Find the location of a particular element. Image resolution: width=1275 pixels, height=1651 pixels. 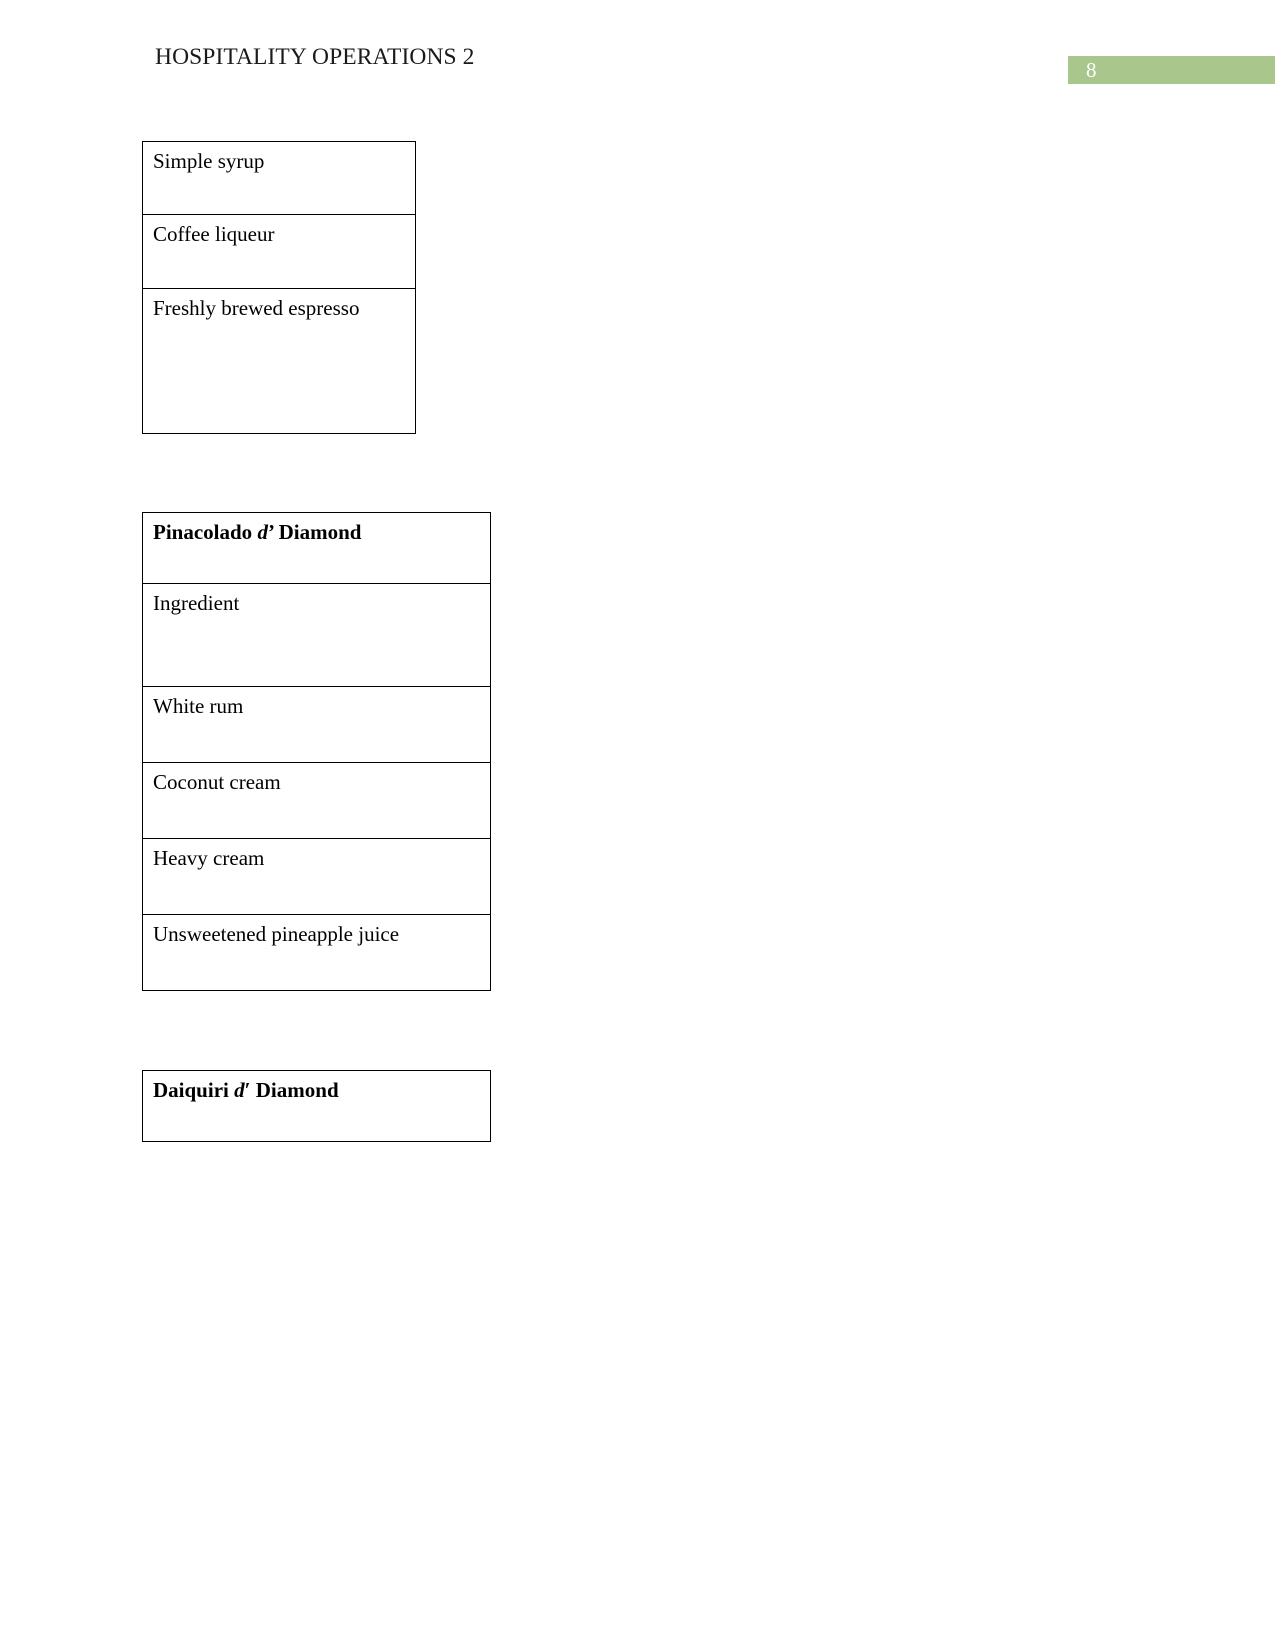

recipe-title-daiquiri: Daiquiri d′ Diamond is located at coordinates (316, 1106).